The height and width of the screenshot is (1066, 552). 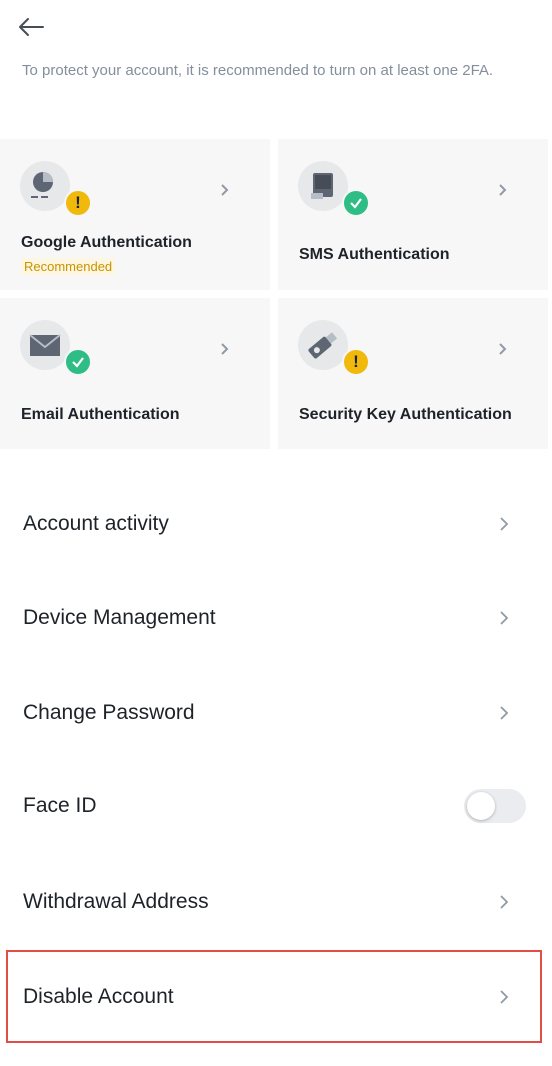 I want to click on arrow-left-icon, so click(x=31, y=27).